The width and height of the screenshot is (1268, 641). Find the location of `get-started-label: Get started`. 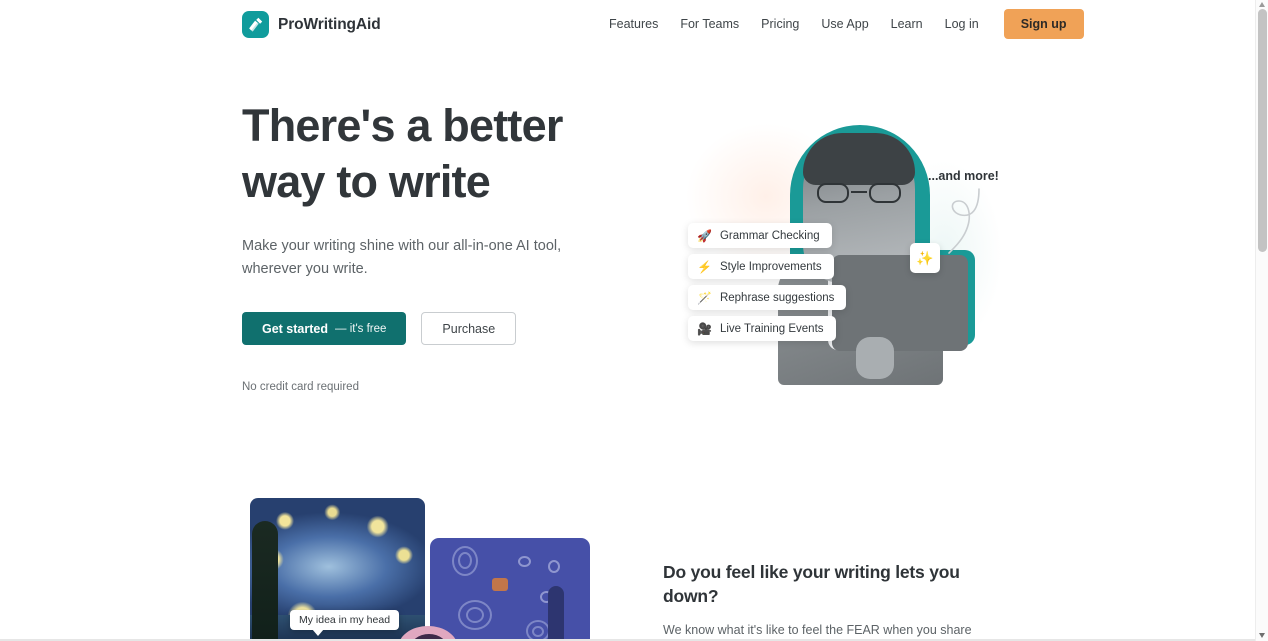

get-started-label: Get started is located at coordinates (295, 328).